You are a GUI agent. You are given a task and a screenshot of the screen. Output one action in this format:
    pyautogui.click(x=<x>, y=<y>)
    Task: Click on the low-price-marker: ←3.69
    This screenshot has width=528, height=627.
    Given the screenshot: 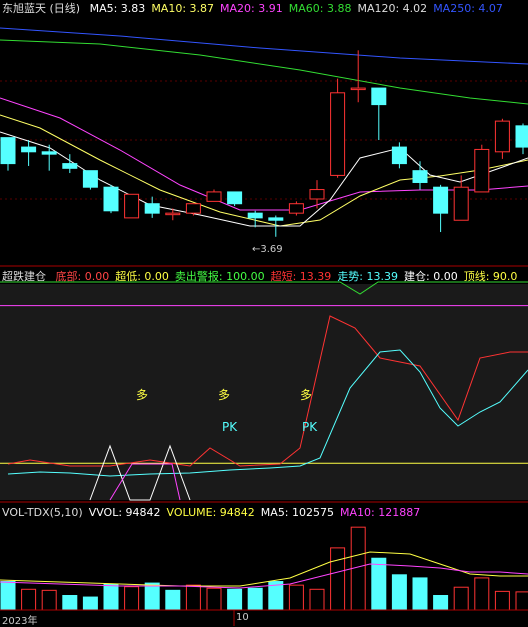 What is the action you would take?
    pyautogui.click(x=267, y=249)
    